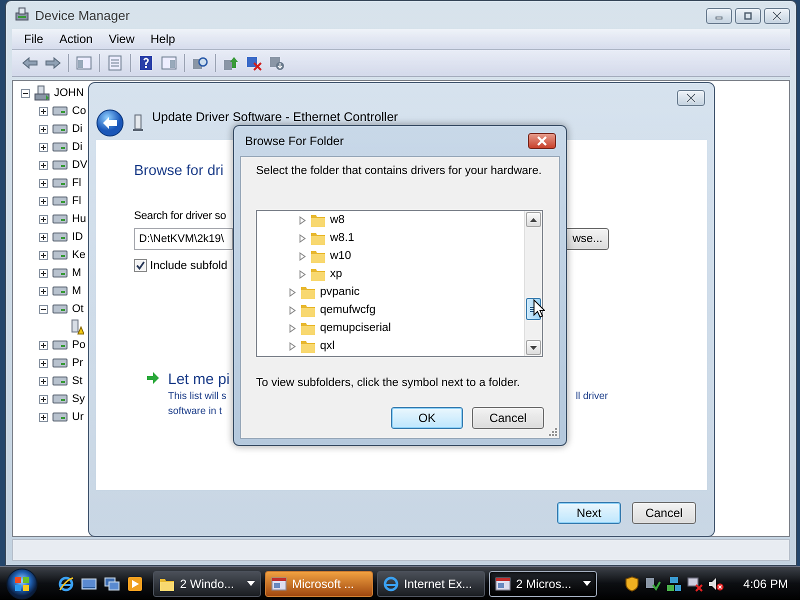 Image resolution: width=800 pixels, height=600 pixels. I want to click on folder-name: qemufwcfg, so click(348, 310).